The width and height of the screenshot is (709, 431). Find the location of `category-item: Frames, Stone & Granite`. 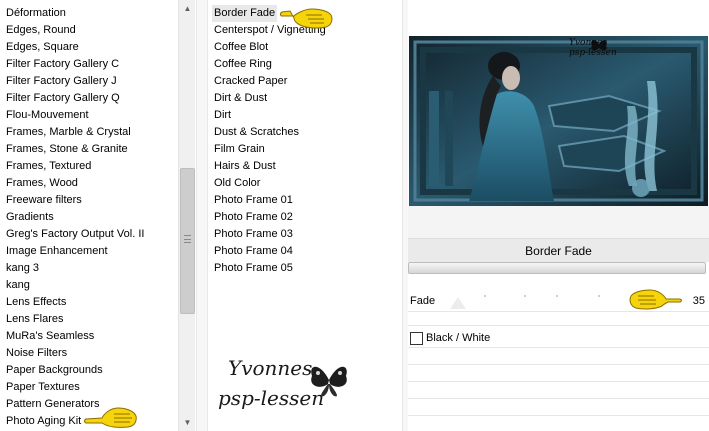

category-item: Frames, Stone & Granite is located at coordinates (67, 149).